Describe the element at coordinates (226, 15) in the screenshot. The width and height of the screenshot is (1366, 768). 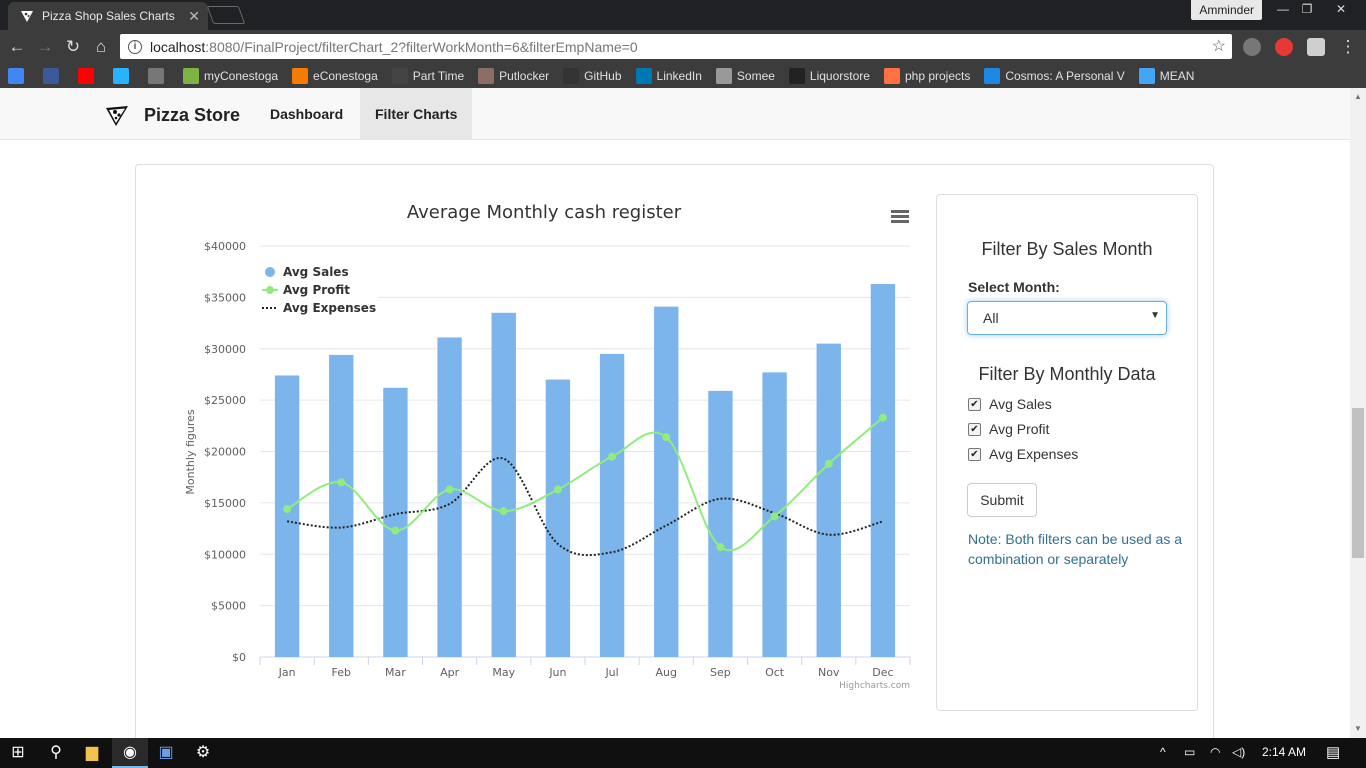
I see `new-tab-button` at that location.